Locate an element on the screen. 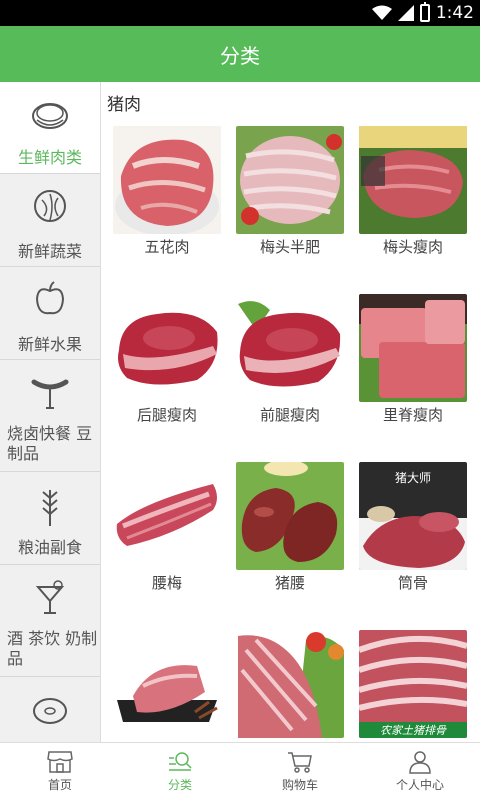 This screenshot has width=480, height=800. page-header: 分类 is located at coordinates (240, 54).